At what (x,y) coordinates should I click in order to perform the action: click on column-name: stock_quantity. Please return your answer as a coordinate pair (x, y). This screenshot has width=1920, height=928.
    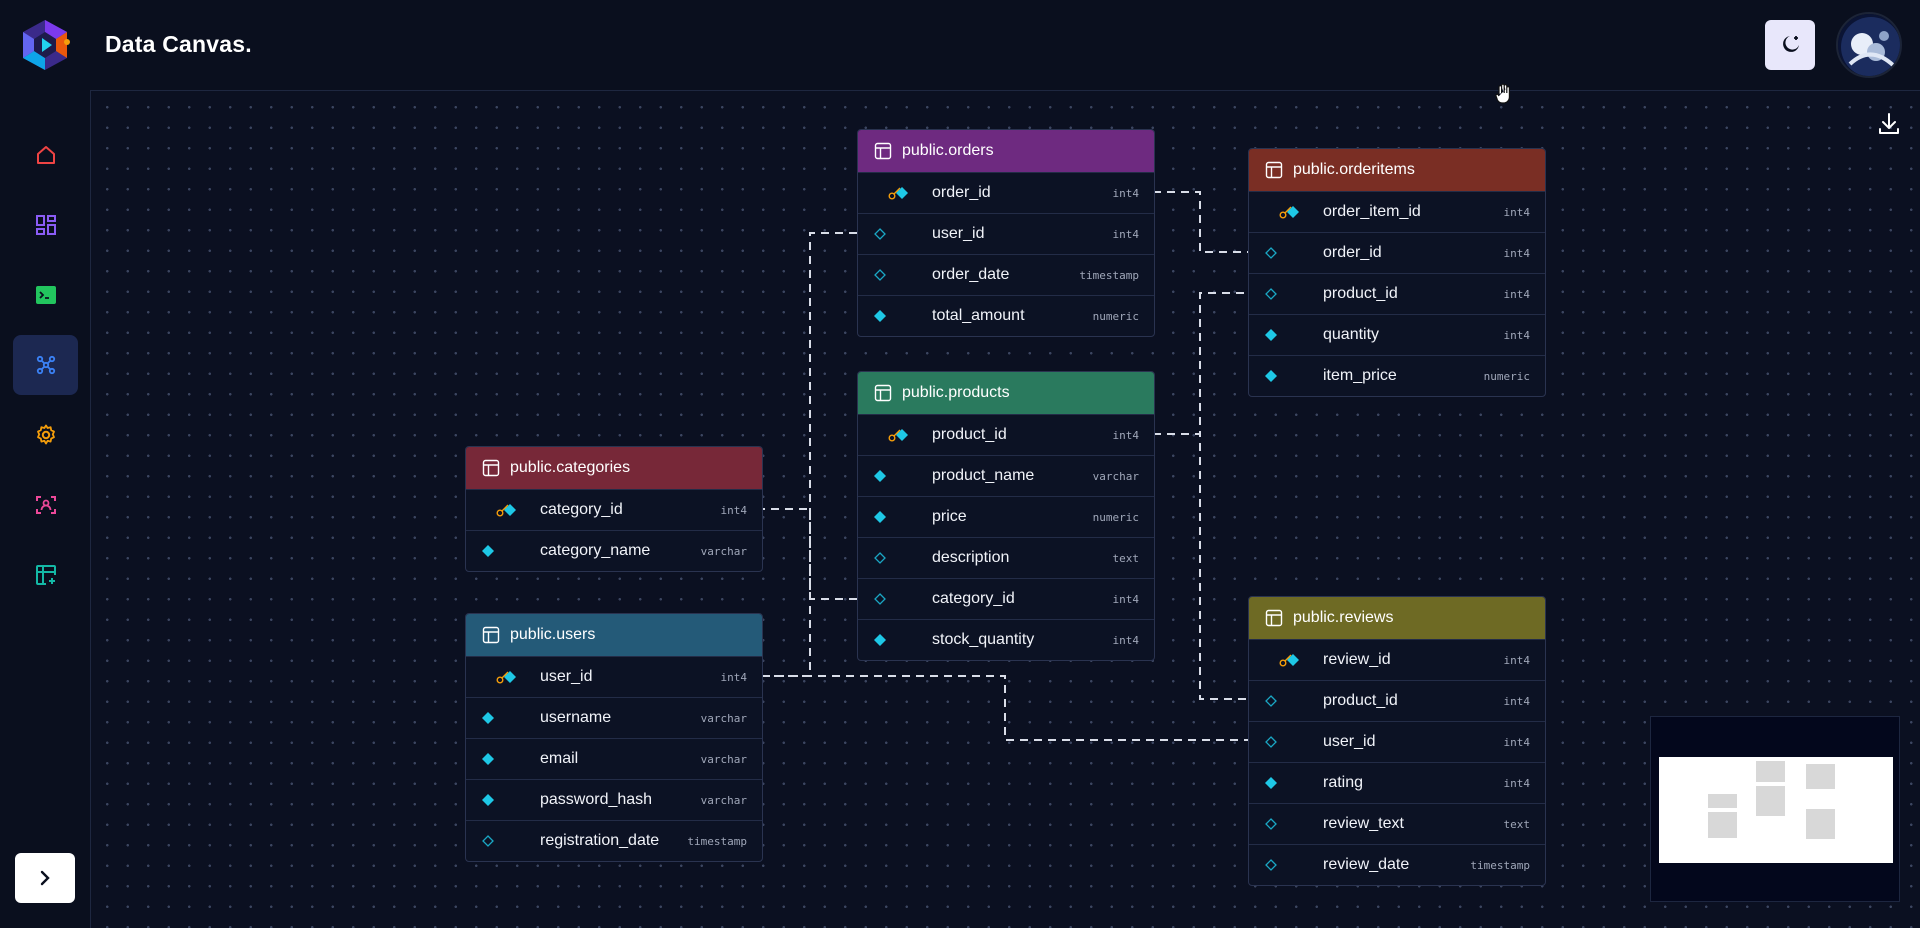
    Looking at the image, I should click on (983, 639).